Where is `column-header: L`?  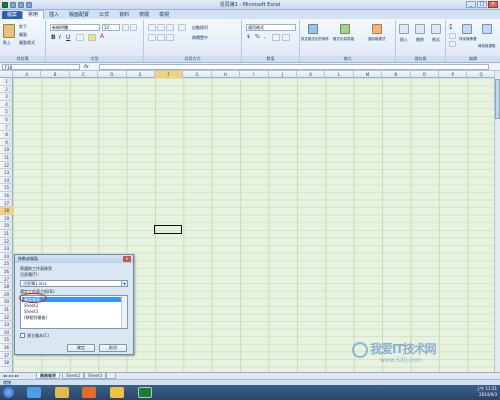 column-header: L is located at coordinates (339, 74).